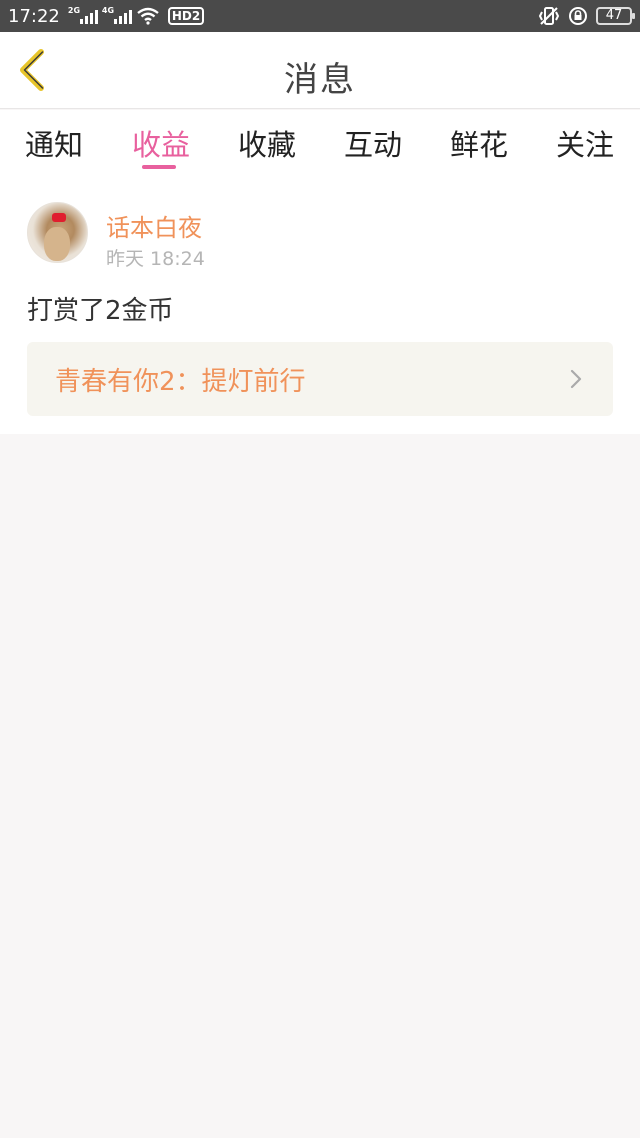  I want to click on active-tab-indicator, so click(159, 167).